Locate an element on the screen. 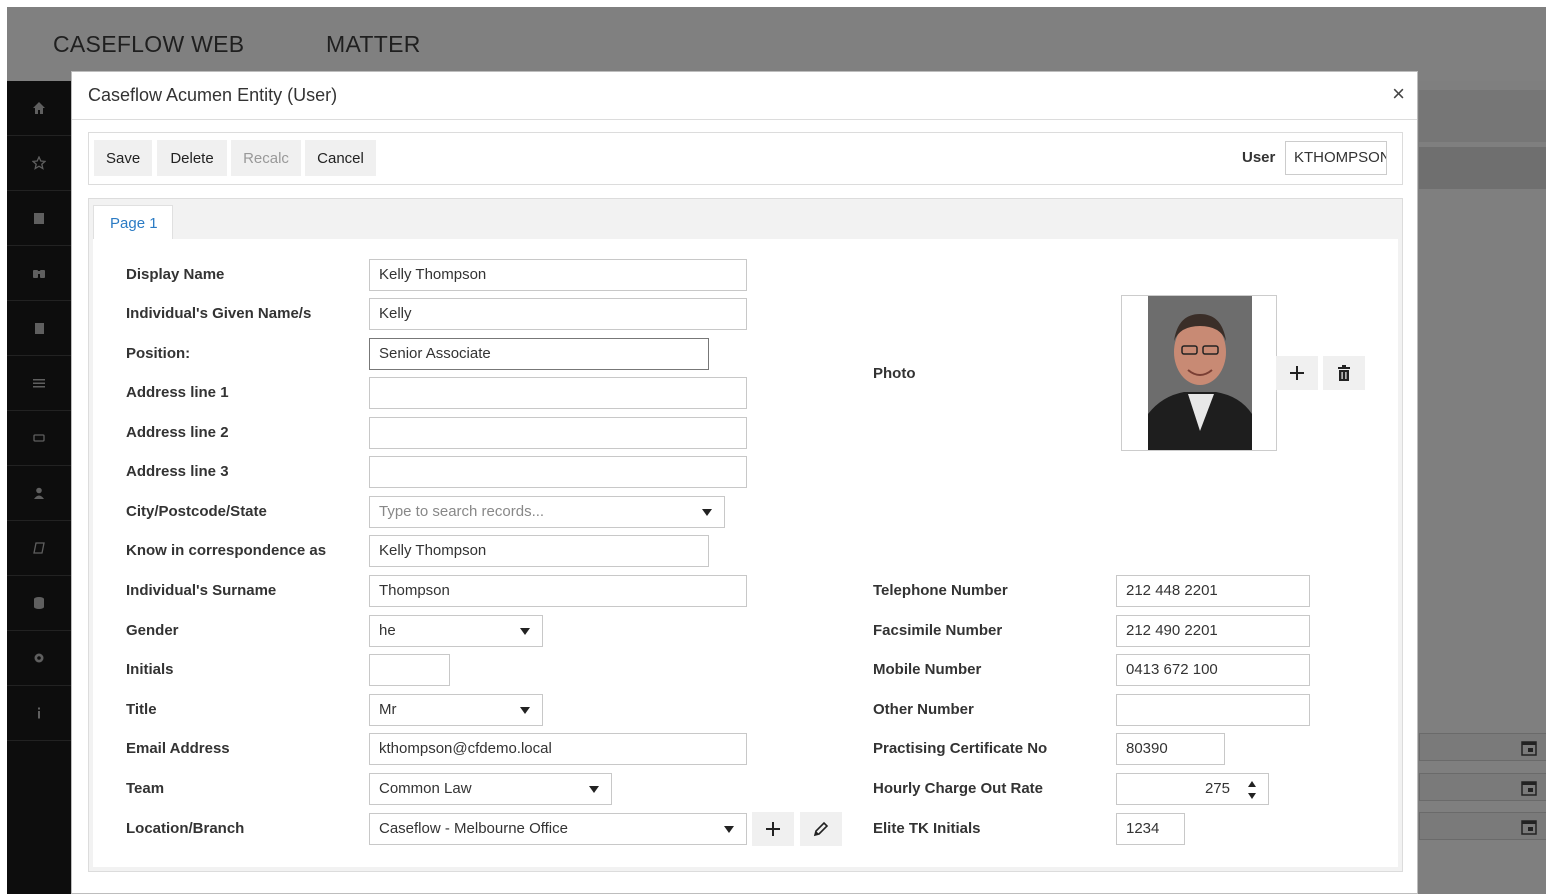 The width and height of the screenshot is (1546, 894). portrait-image is located at coordinates (1199, 373).